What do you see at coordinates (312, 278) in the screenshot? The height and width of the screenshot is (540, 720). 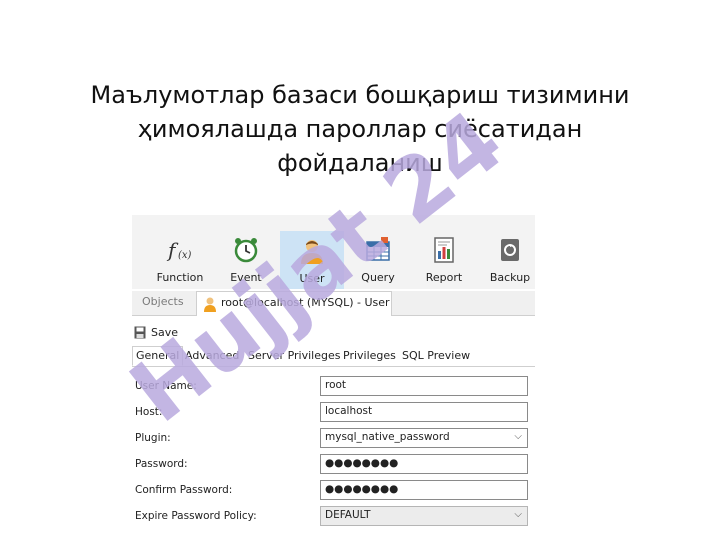 I see `toolbar-user-label: User` at bounding box center [312, 278].